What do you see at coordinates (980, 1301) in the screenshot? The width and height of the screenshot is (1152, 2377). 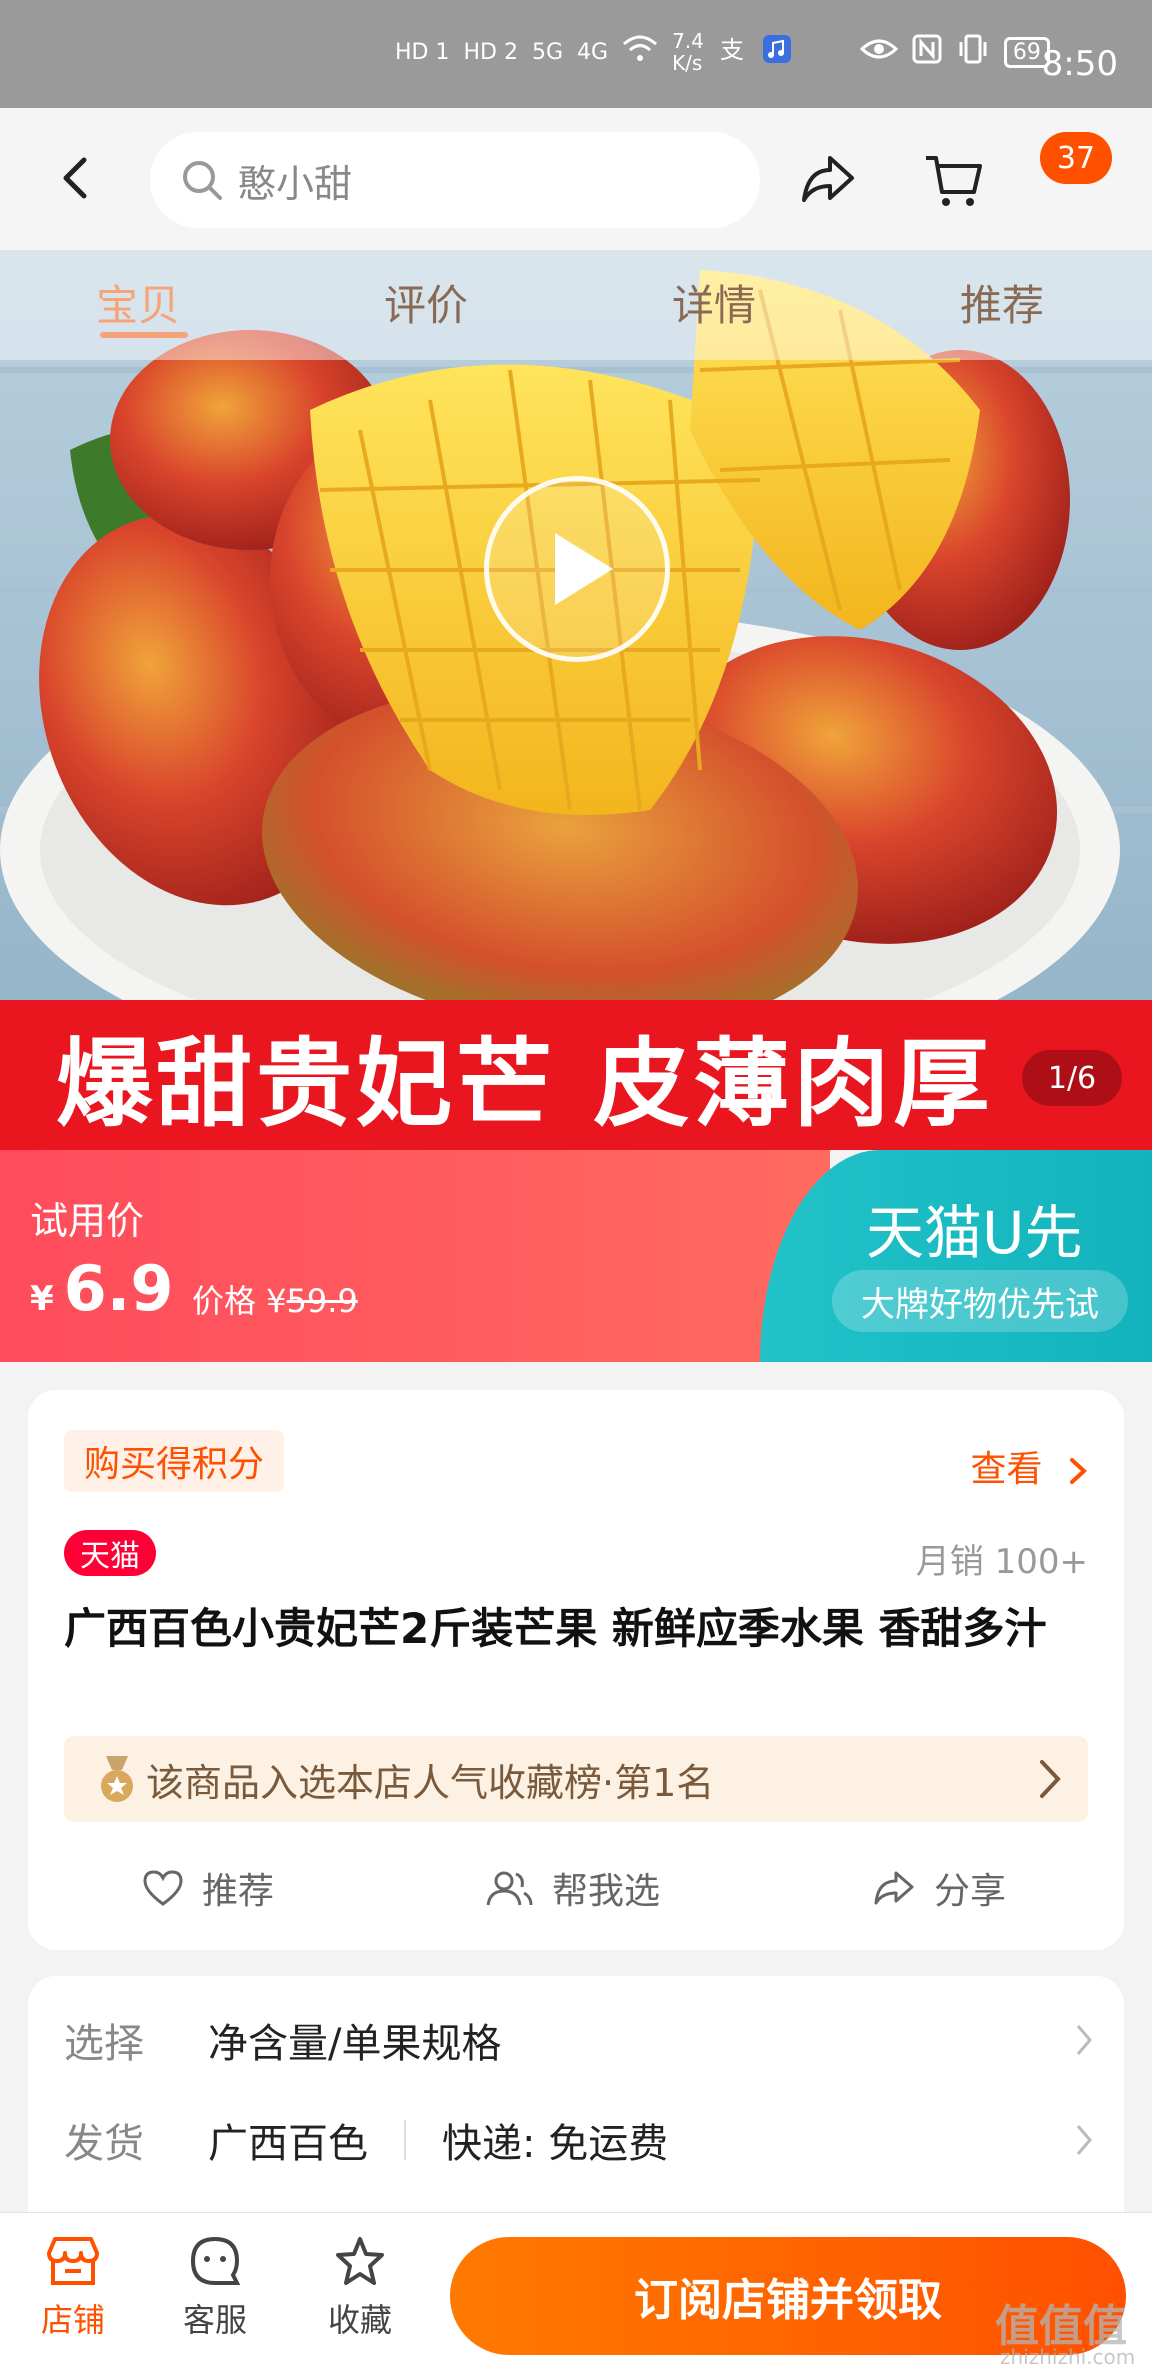 I see `promo-tagline: 大牌好物优先试` at bounding box center [980, 1301].